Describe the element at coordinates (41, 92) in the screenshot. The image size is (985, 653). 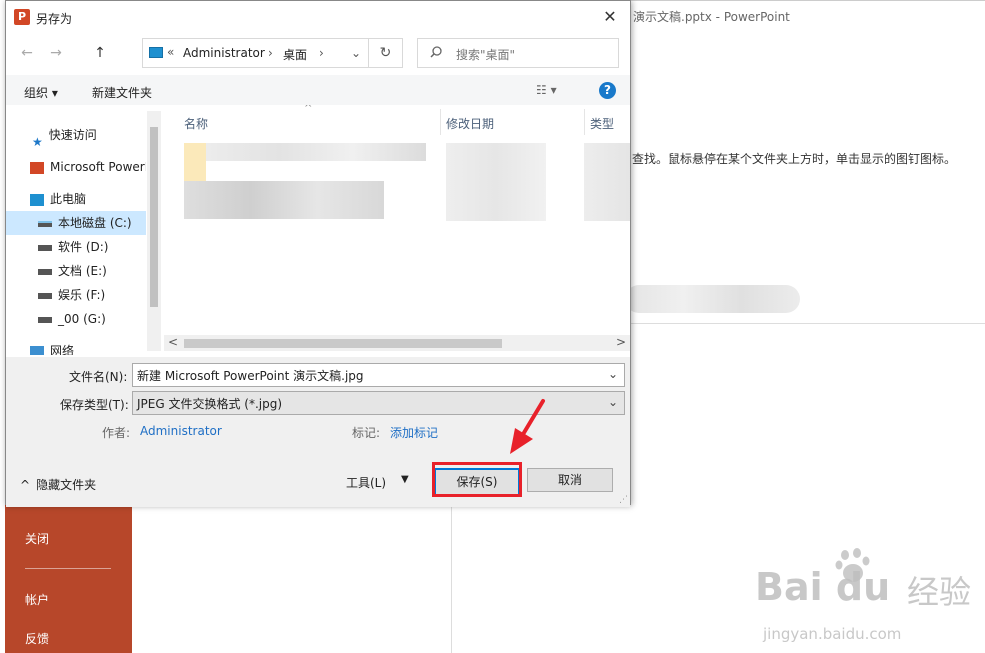
I see `organize-menu: 组织 ▾` at that location.